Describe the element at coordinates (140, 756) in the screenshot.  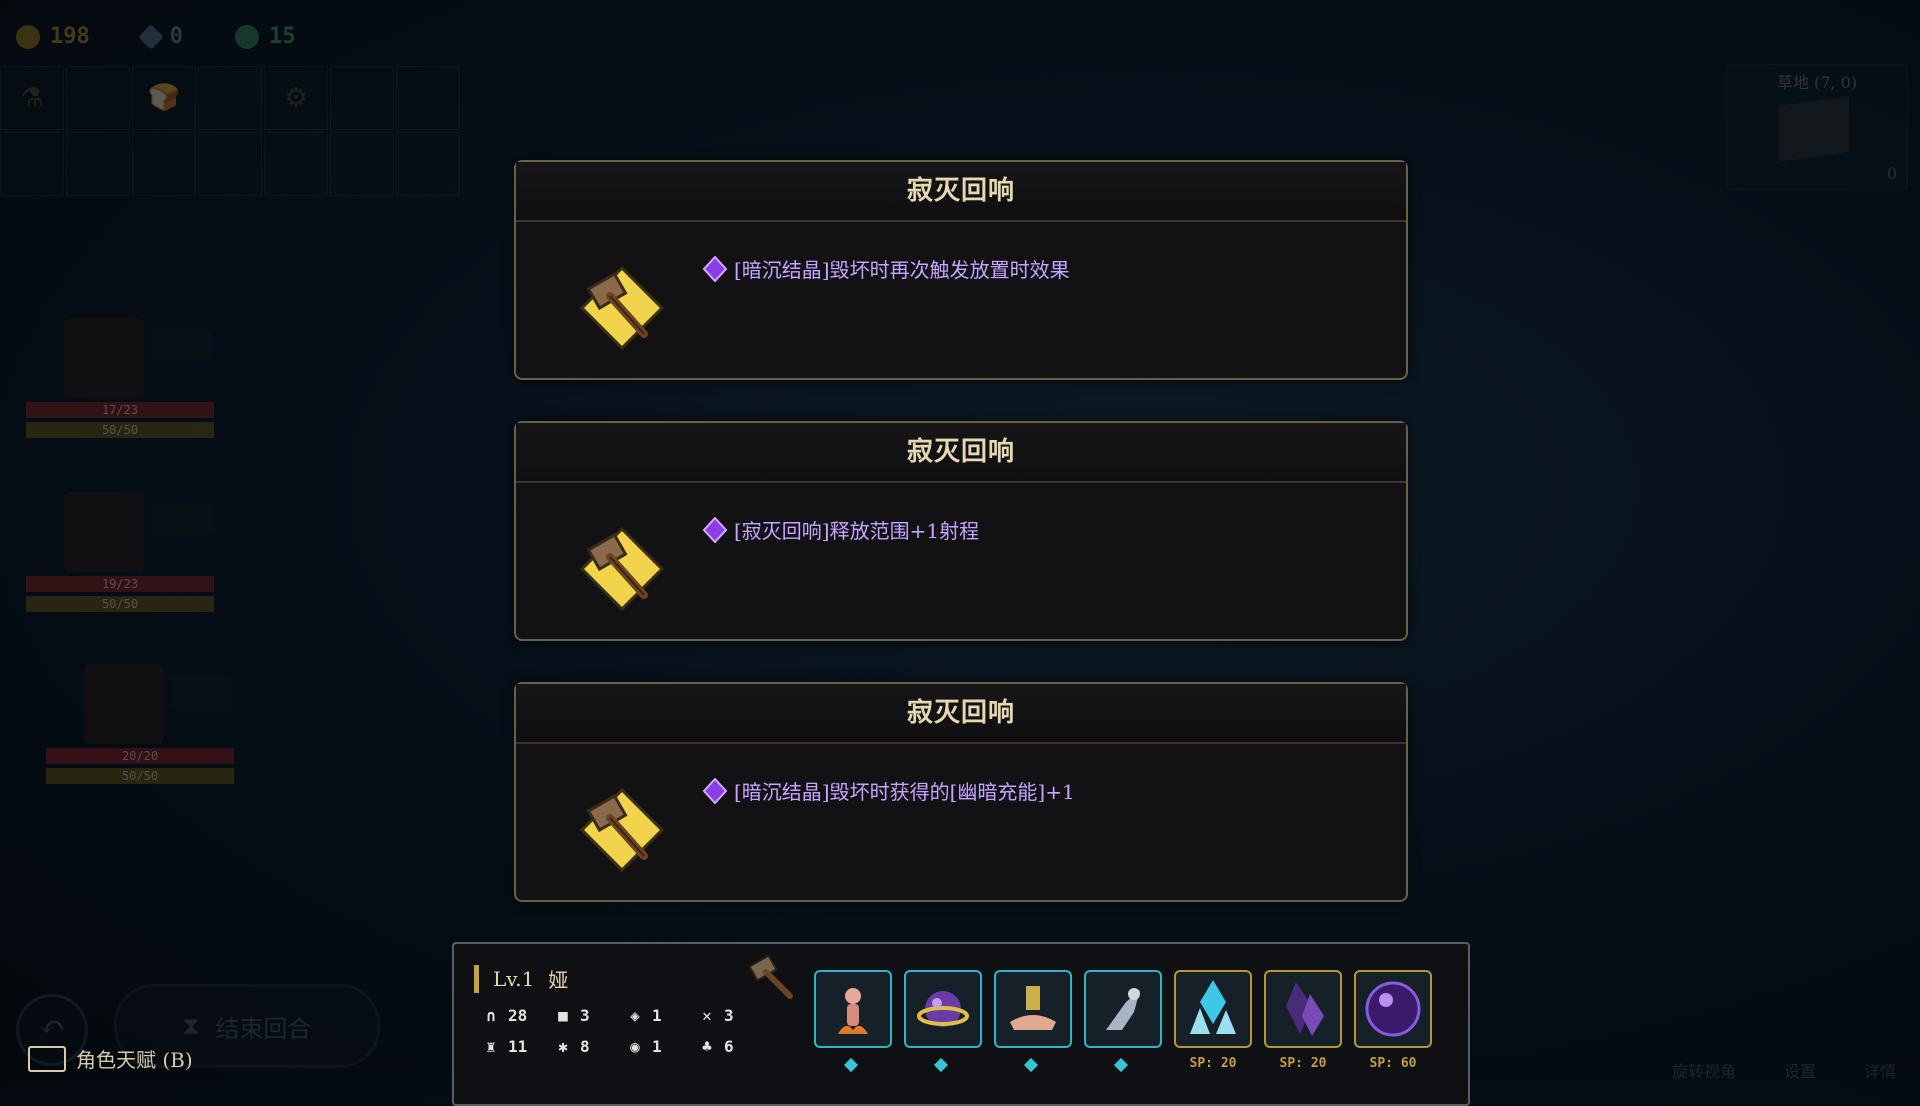
I see `hp-bar: 20/20` at that location.